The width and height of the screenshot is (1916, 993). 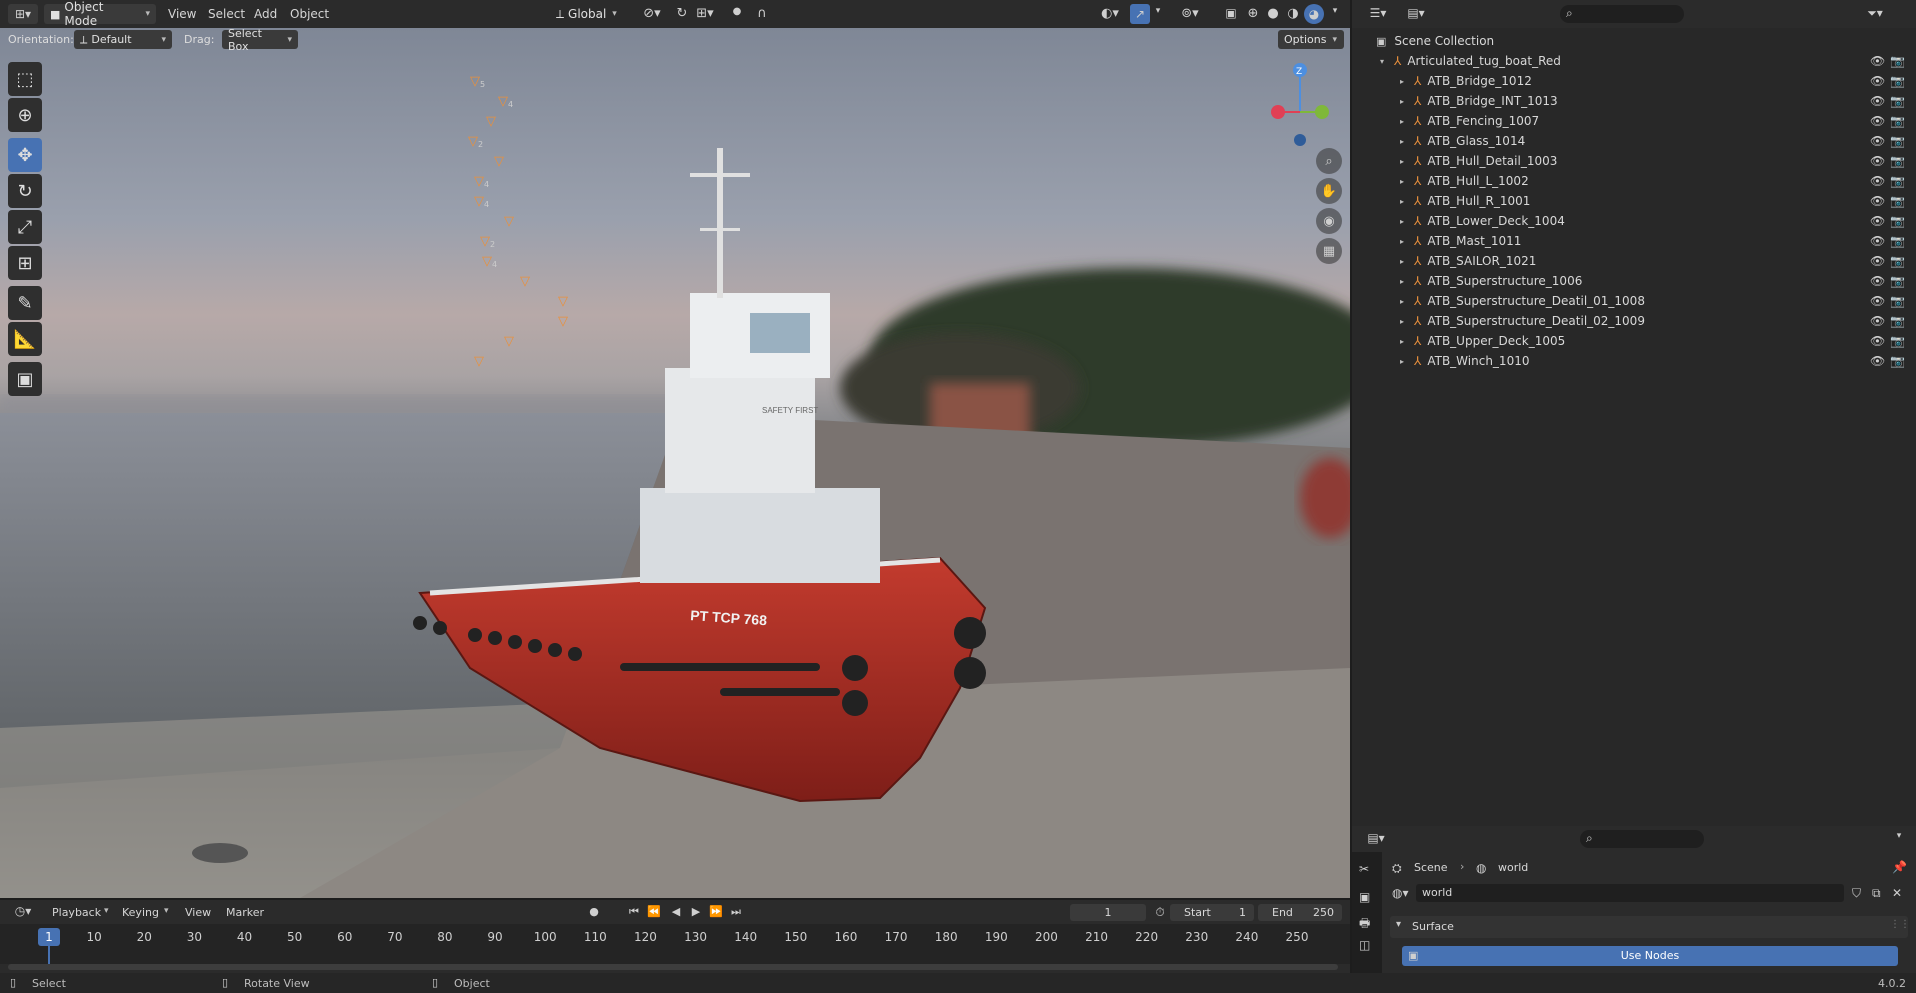 What do you see at coordinates (1293, 13) in the screenshot?
I see `material-shading-icon: ◑` at bounding box center [1293, 13].